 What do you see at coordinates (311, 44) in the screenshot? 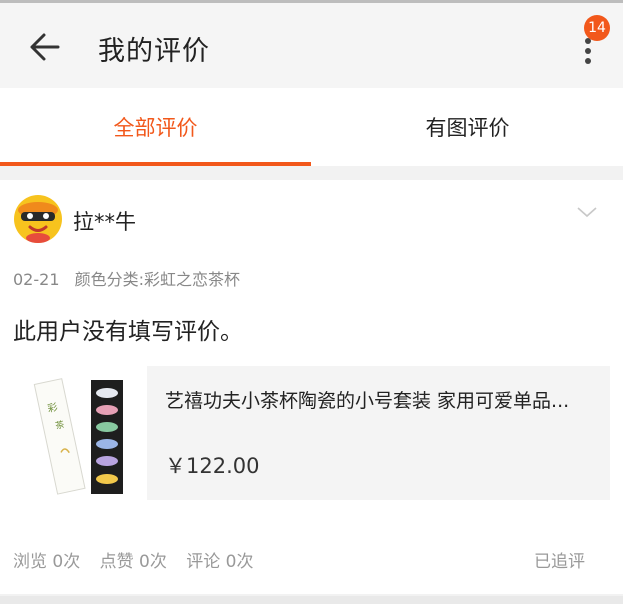
I see `app-bar: 我的评价 14` at bounding box center [311, 44].